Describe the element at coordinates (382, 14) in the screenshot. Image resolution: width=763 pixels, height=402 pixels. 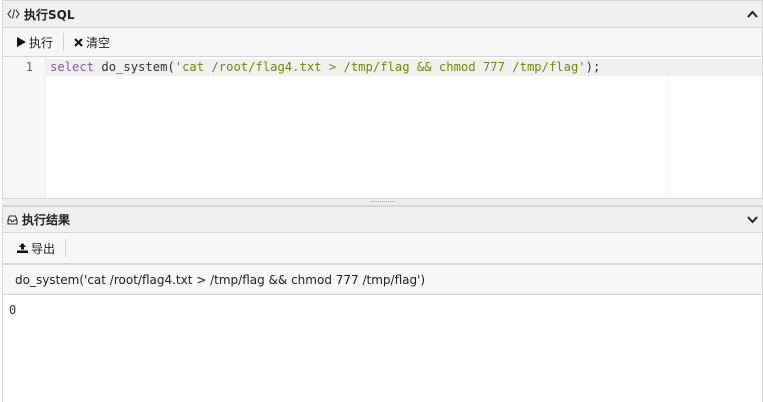
I see `sql-panel-header: 执行SQL` at that location.